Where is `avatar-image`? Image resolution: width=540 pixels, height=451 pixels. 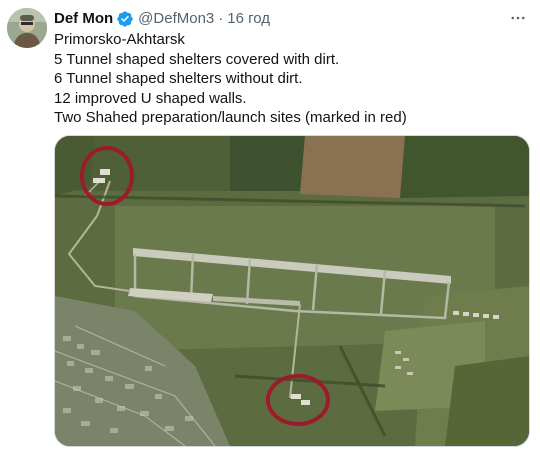
avatar-image is located at coordinates (27, 28).